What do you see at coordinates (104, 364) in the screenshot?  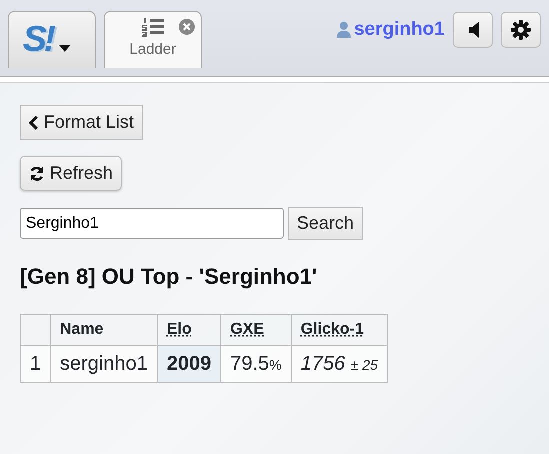 I see `name-cell: serginho1` at bounding box center [104, 364].